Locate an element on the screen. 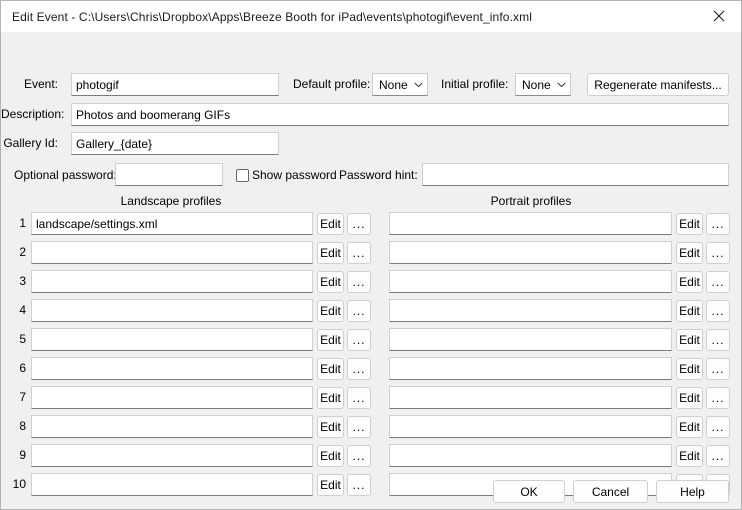 This screenshot has width=742, height=510. initial-profile-select: None is located at coordinates (543, 84).